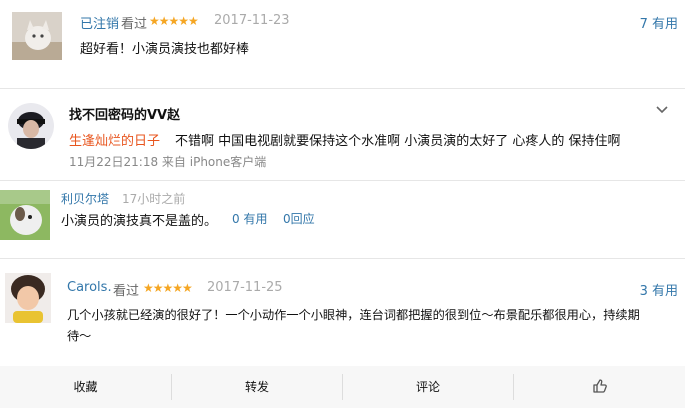 Image resolution: width=685 pixels, height=408 pixels. What do you see at coordinates (257, 387) in the screenshot?
I see `share-button: 转发` at bounding box center [257, 387].